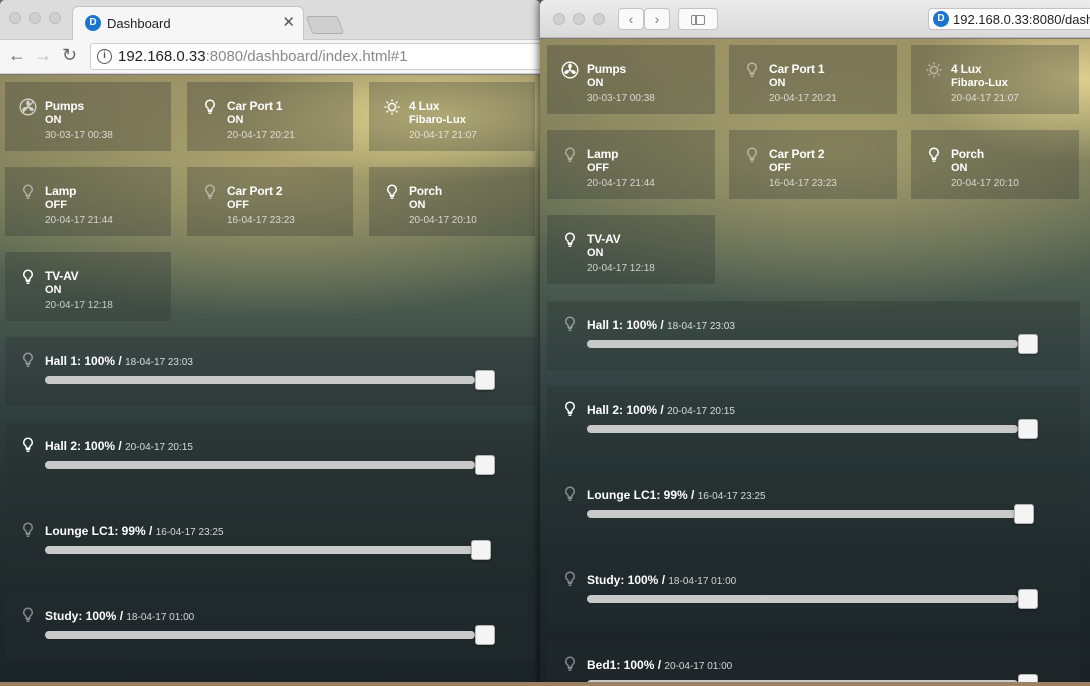 Image resolution: width=1090 pixels, height=686 pixels. I want to click on info-icon: i, so click(104, 56).